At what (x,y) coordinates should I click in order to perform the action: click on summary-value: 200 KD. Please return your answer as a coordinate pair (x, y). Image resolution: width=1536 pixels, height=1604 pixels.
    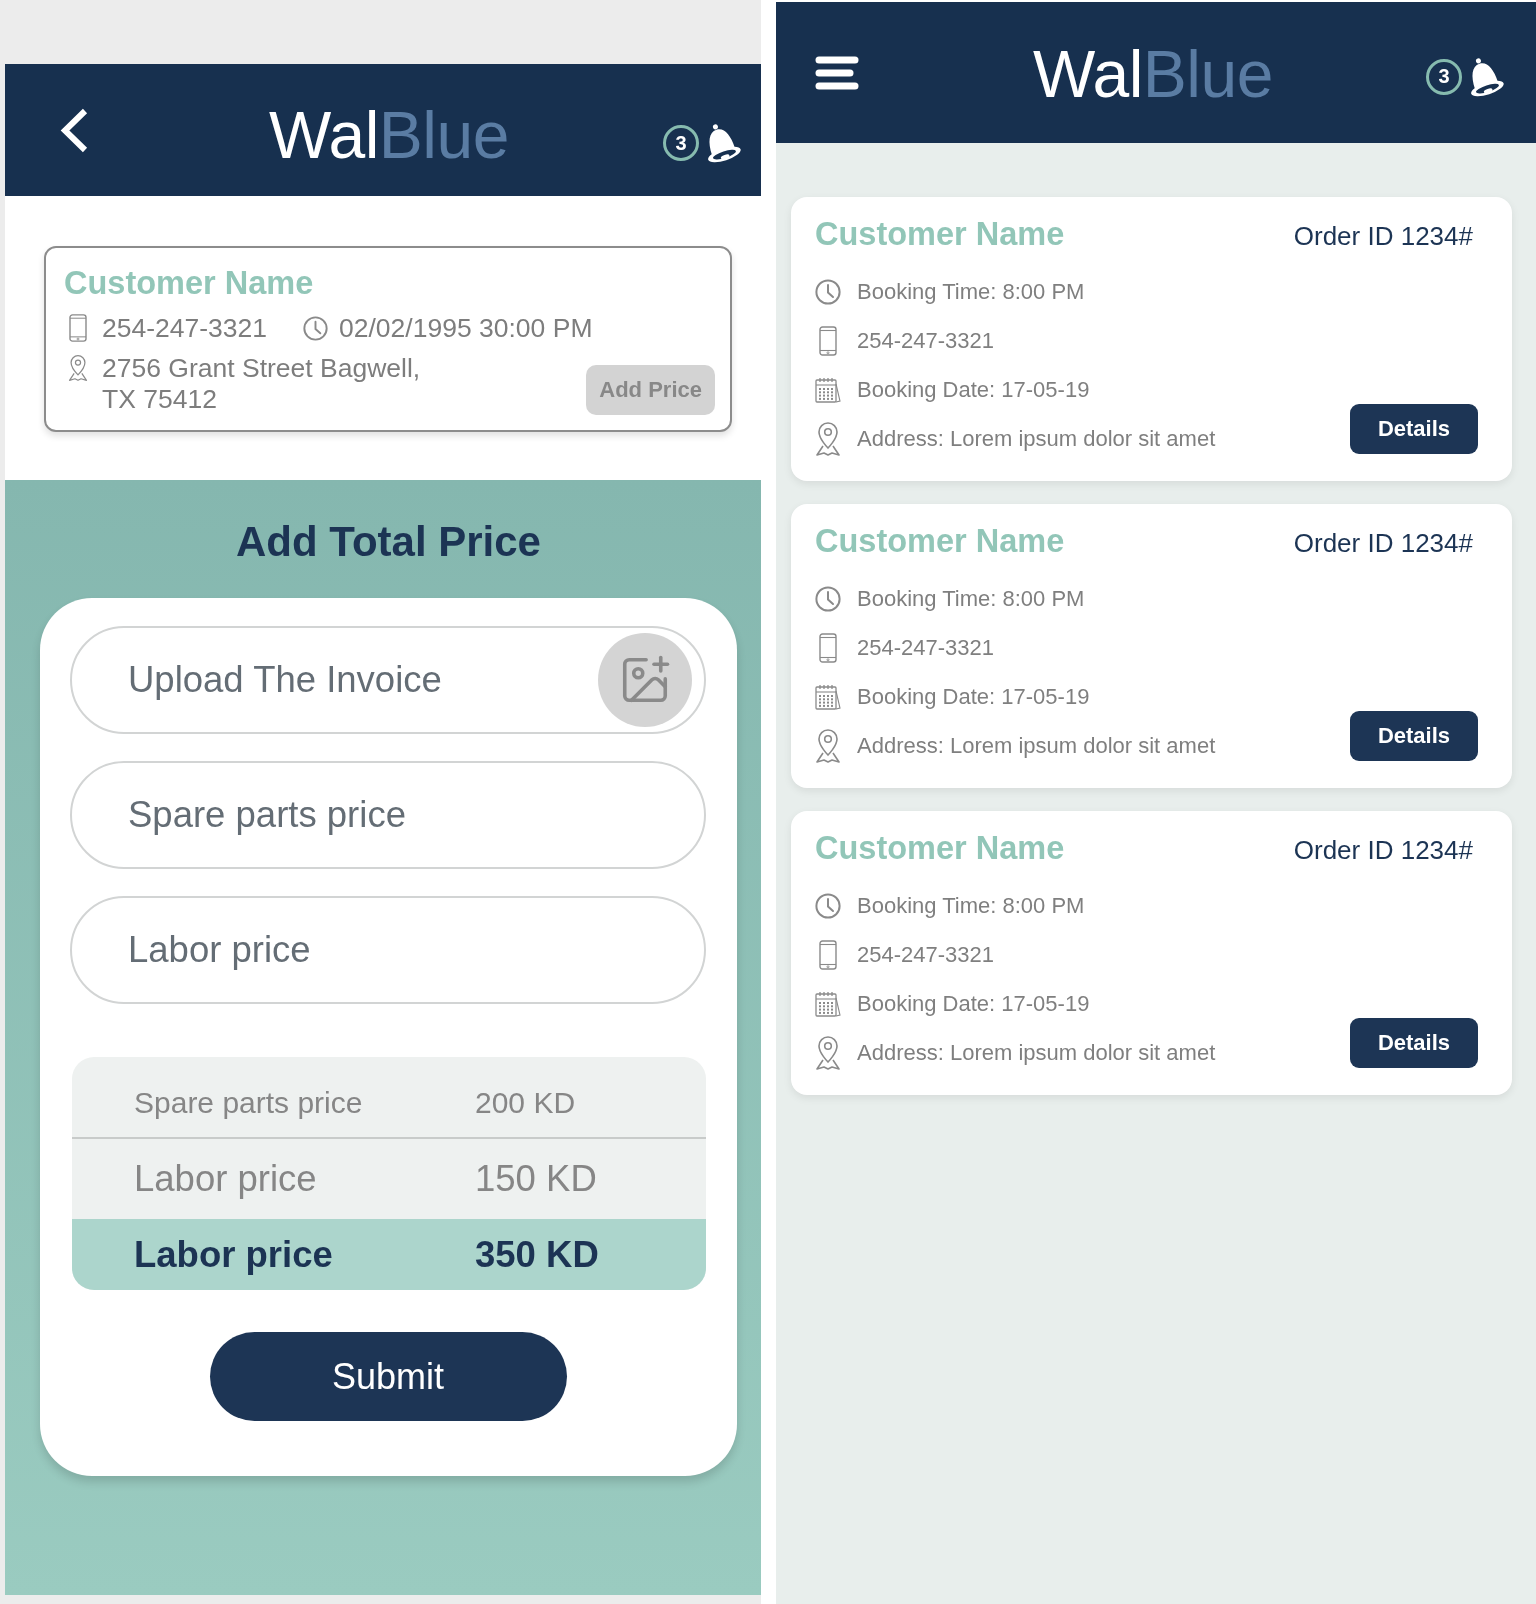
    Looking at the image, I should click on (526, 1103).